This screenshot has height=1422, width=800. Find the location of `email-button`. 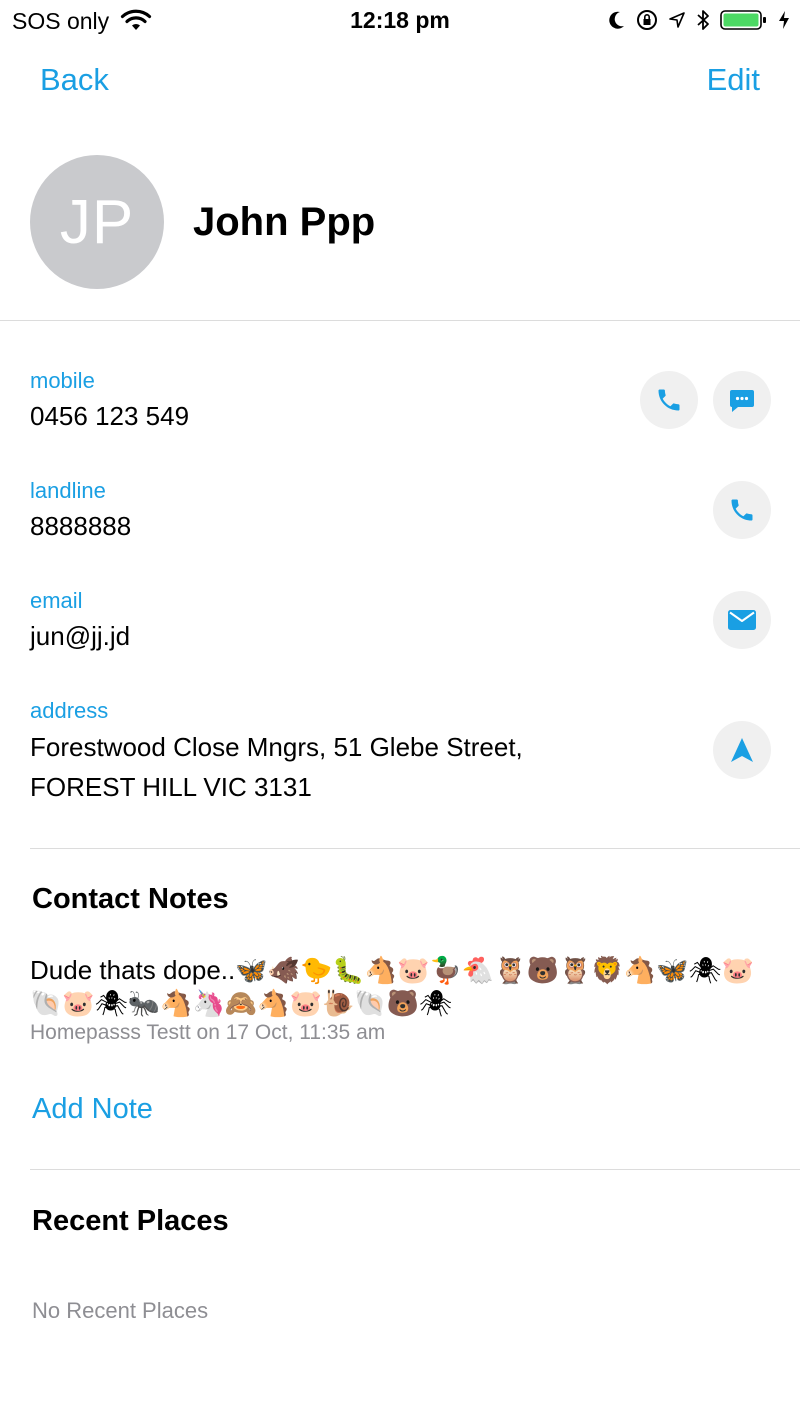

email-button is located at coordinates (742, 620).